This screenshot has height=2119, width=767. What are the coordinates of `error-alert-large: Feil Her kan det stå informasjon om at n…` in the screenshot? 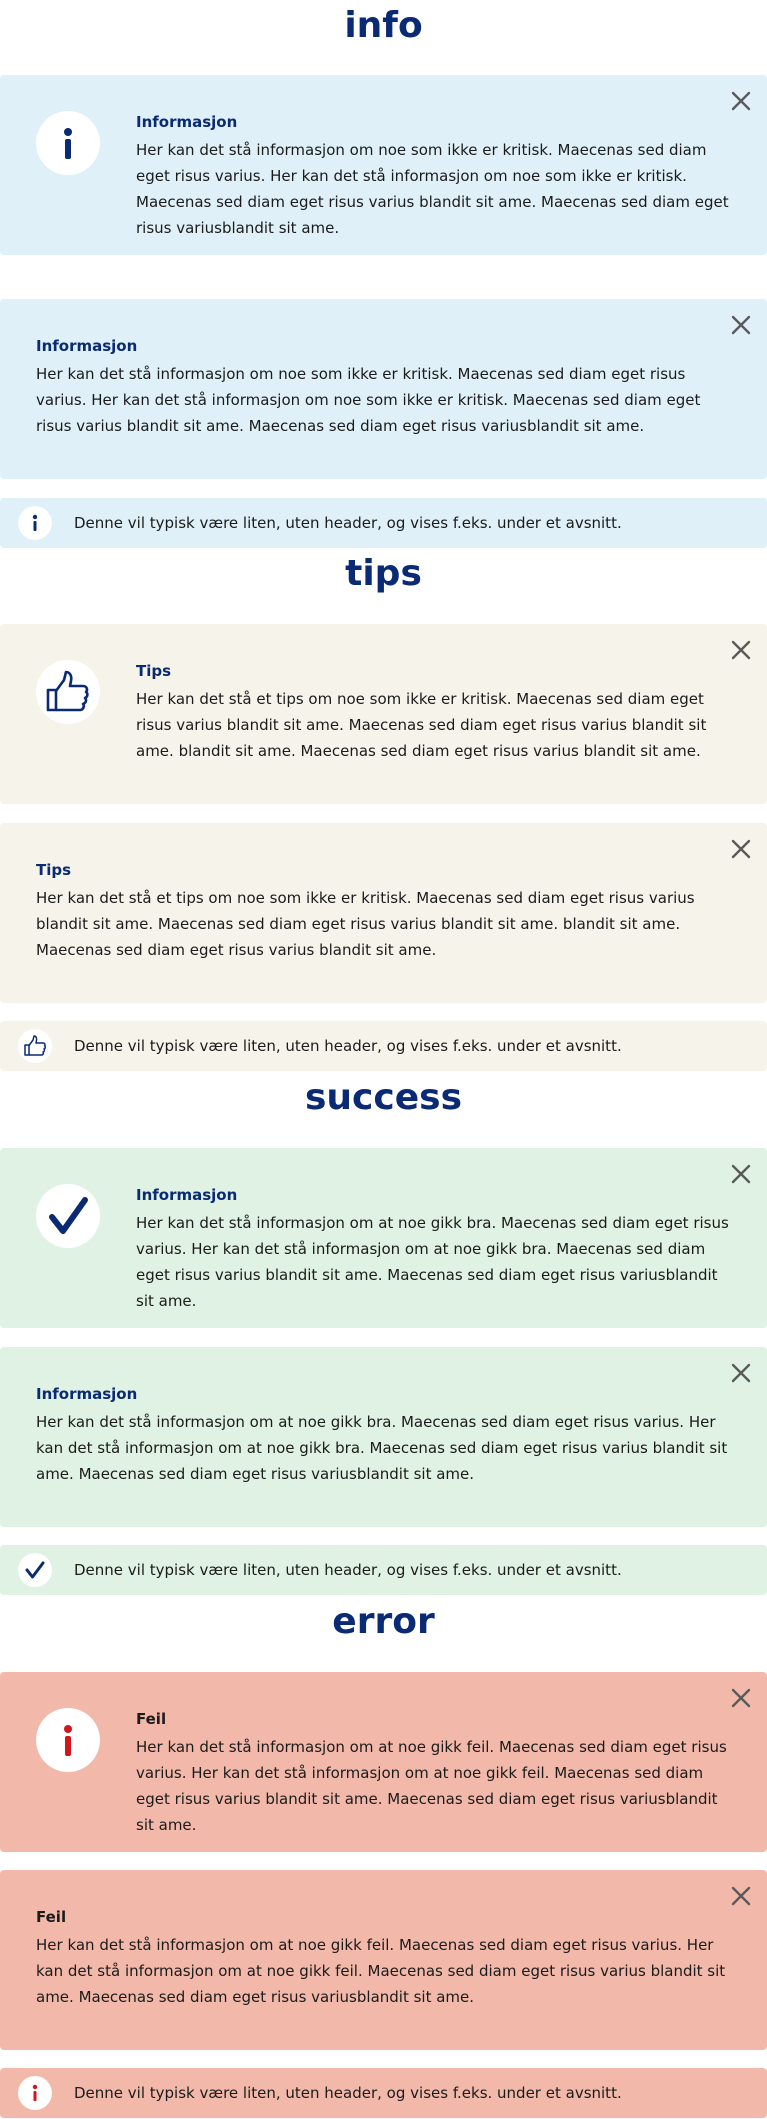 It's located at (383, 1762).